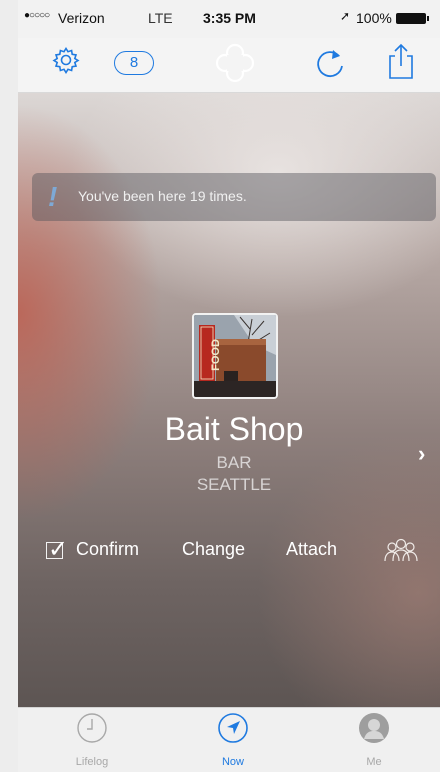 Image resolution: width=440 pixels, height=772 pixels. What do you see at coordinates (92, 762) in the screenshot?
I see `tab-lifelog-label: Lifelog` at bounding box center [92, 762].